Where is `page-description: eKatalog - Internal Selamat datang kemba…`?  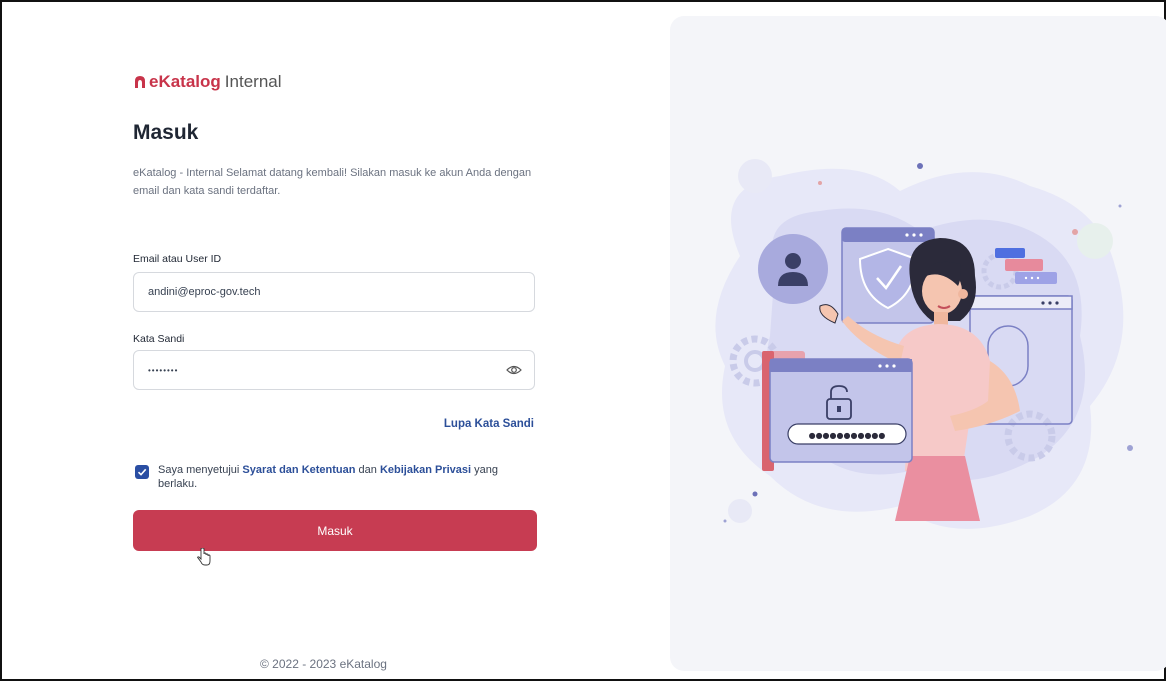
page-description: eKatalog - Internal Selamat datang kemba… is located at coordinates (332, 182).